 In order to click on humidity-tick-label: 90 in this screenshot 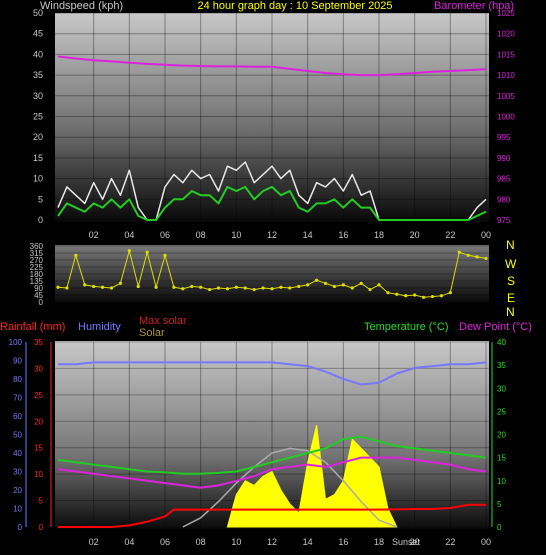, I will do `click(17, 361)`.